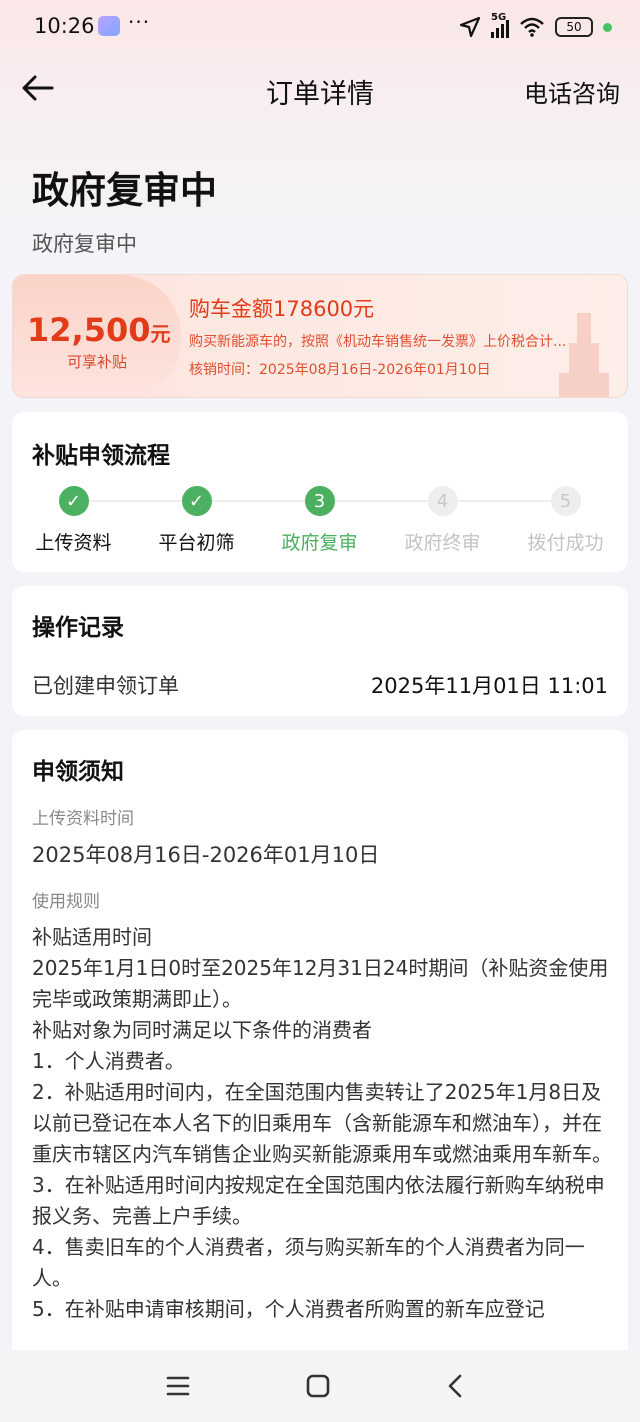  What do you see at coordinates (89, 330) in the screenshot?
I see `subsidy-amount-value: 12,500` at bounding box center [89, 330].